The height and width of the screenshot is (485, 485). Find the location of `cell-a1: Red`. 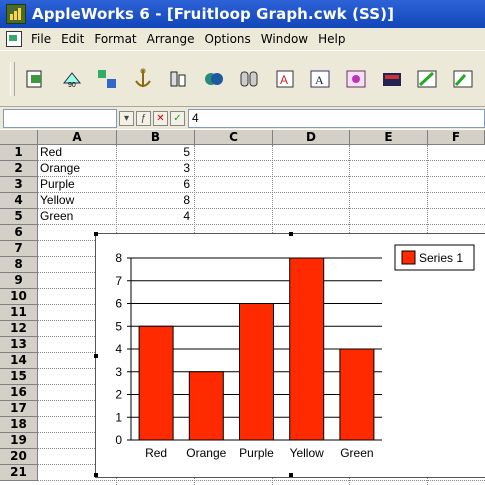

cell-a1: Red is located at coordinates (51, 152).